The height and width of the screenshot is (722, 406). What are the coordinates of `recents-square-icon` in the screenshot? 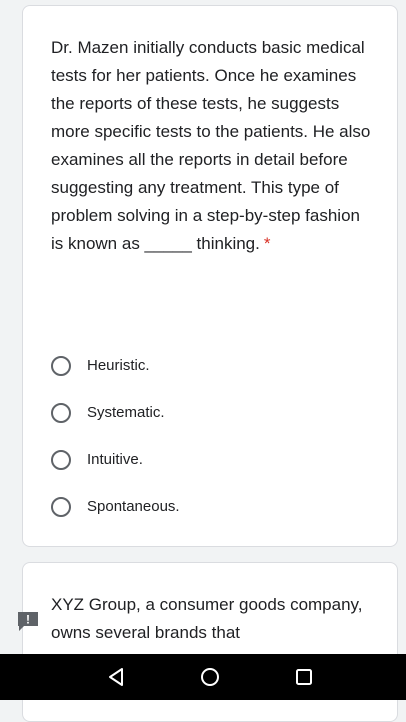 It's located at (304, 677).